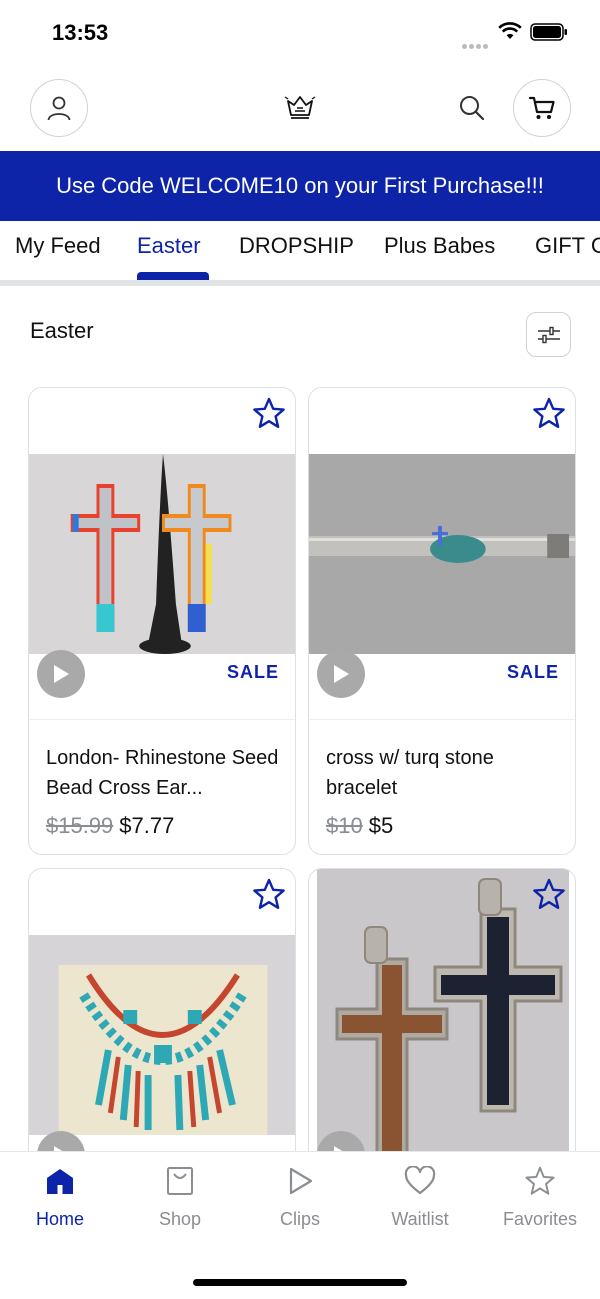  Describe the element at coordinates (548, 32) in the screenshot. I see `battery-icon` at that location.